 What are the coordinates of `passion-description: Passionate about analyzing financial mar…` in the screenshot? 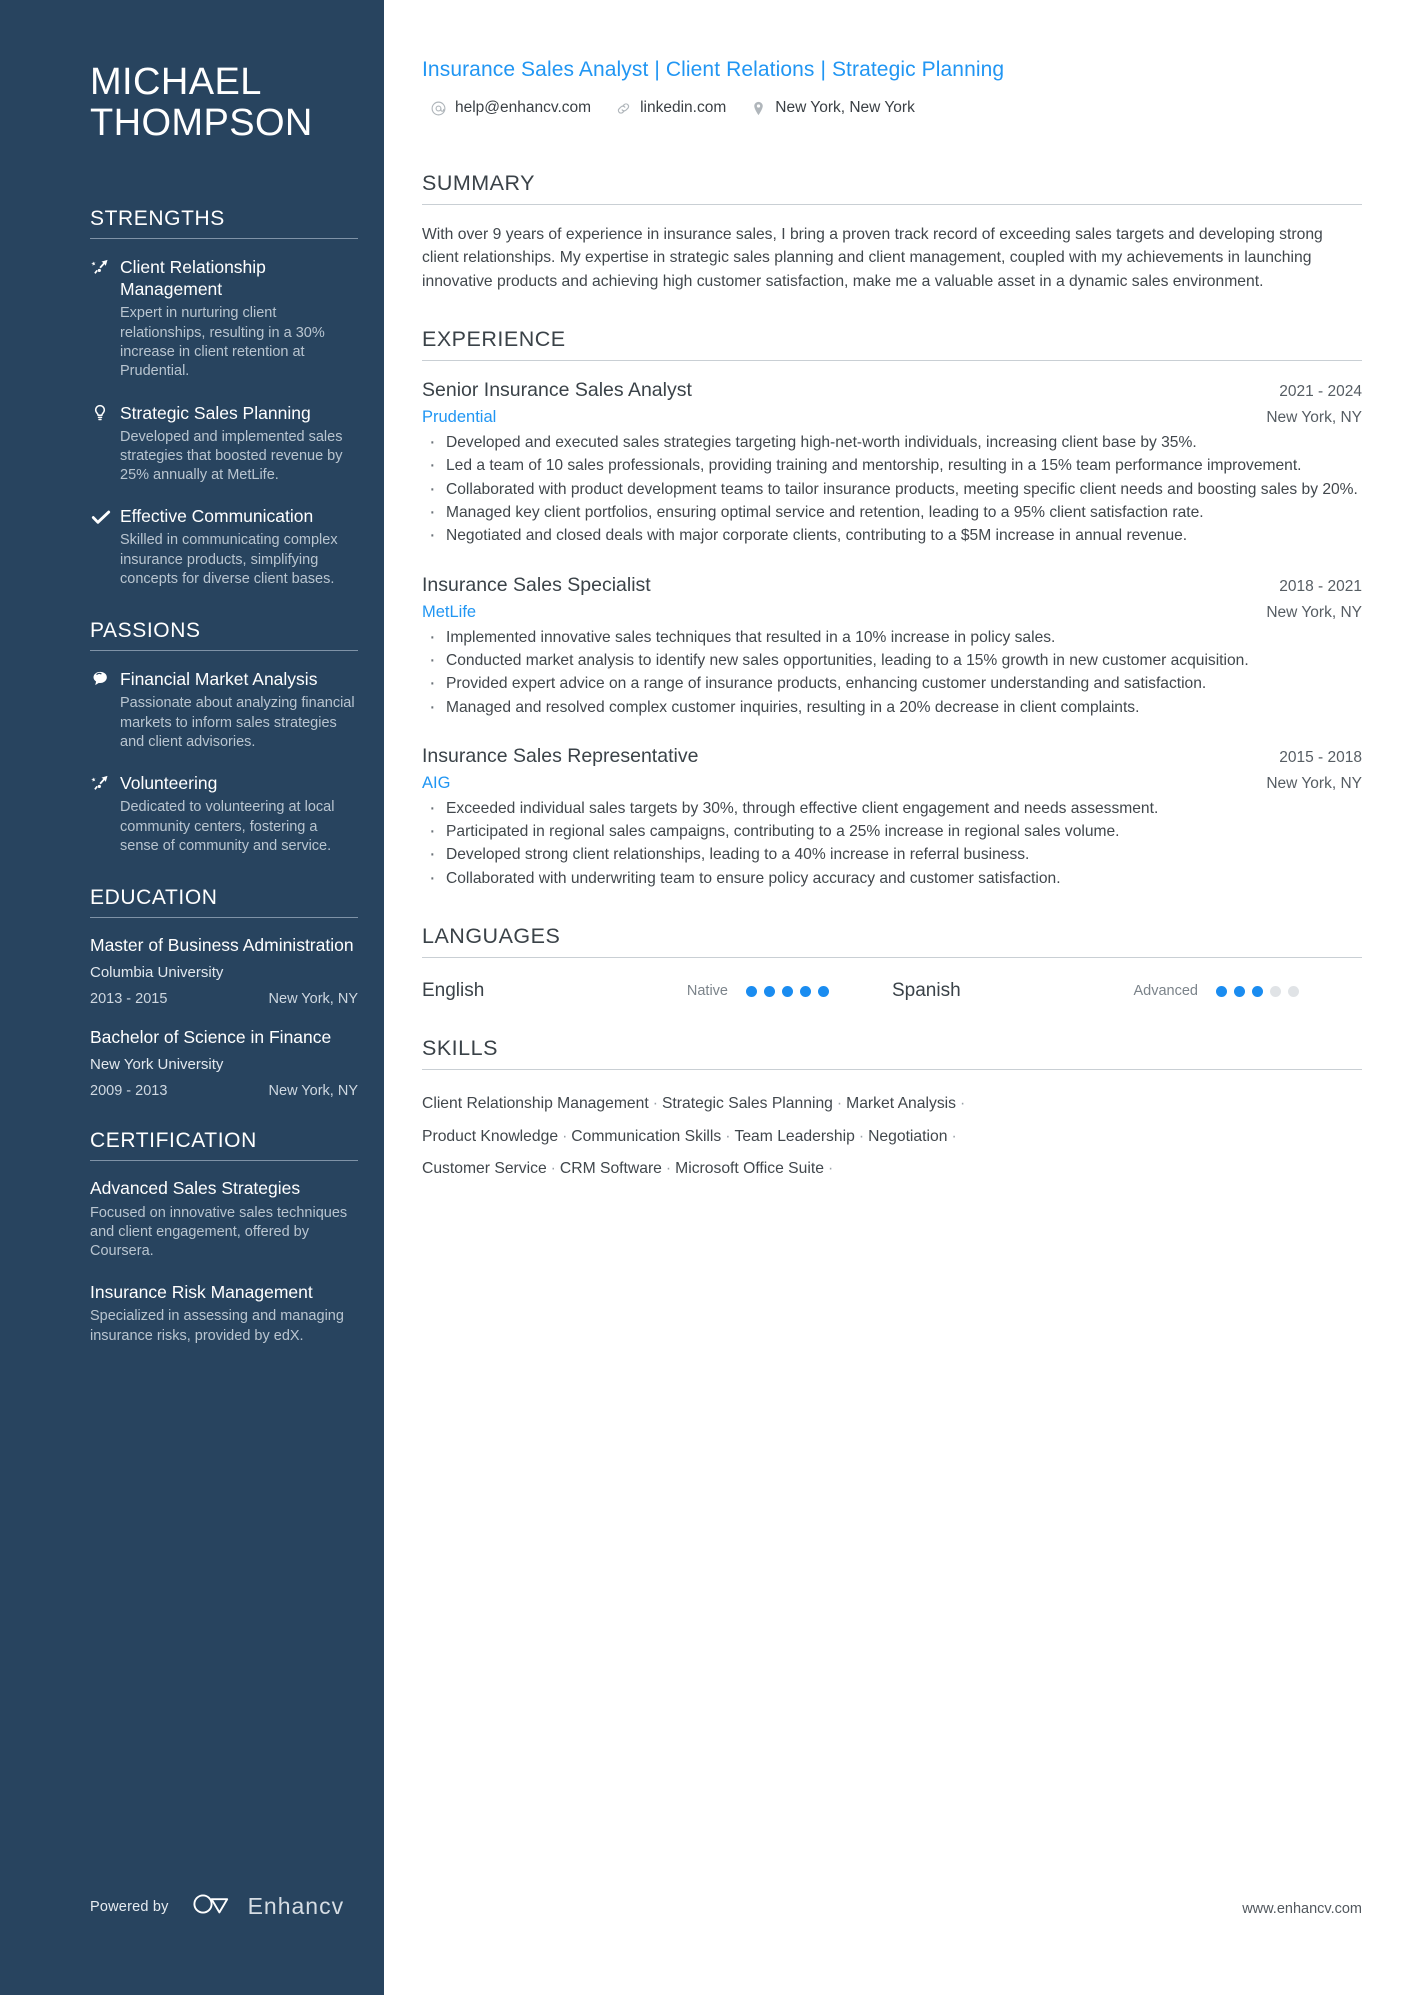 It's located at (237, 722).